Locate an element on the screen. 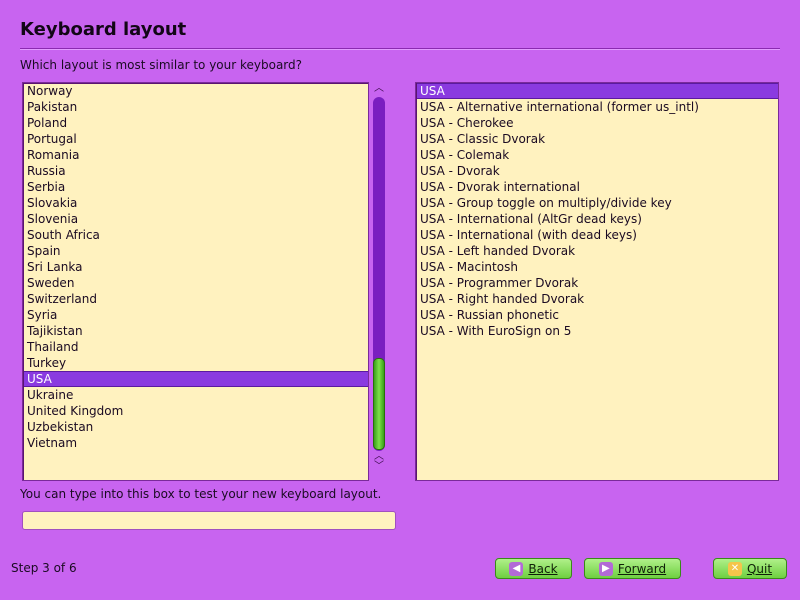 The width and height of the screenshot is (800, 600). countries-item: South Africa is located at coordinates (196, 235).